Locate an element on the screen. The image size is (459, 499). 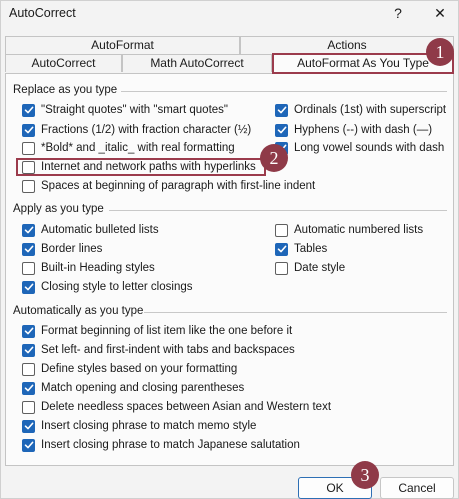
opt-tables: Tables is located at coordinates (301, 249).